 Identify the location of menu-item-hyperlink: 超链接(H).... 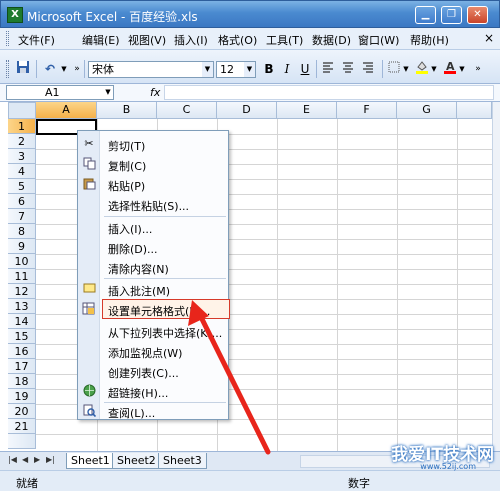
(153, 391).